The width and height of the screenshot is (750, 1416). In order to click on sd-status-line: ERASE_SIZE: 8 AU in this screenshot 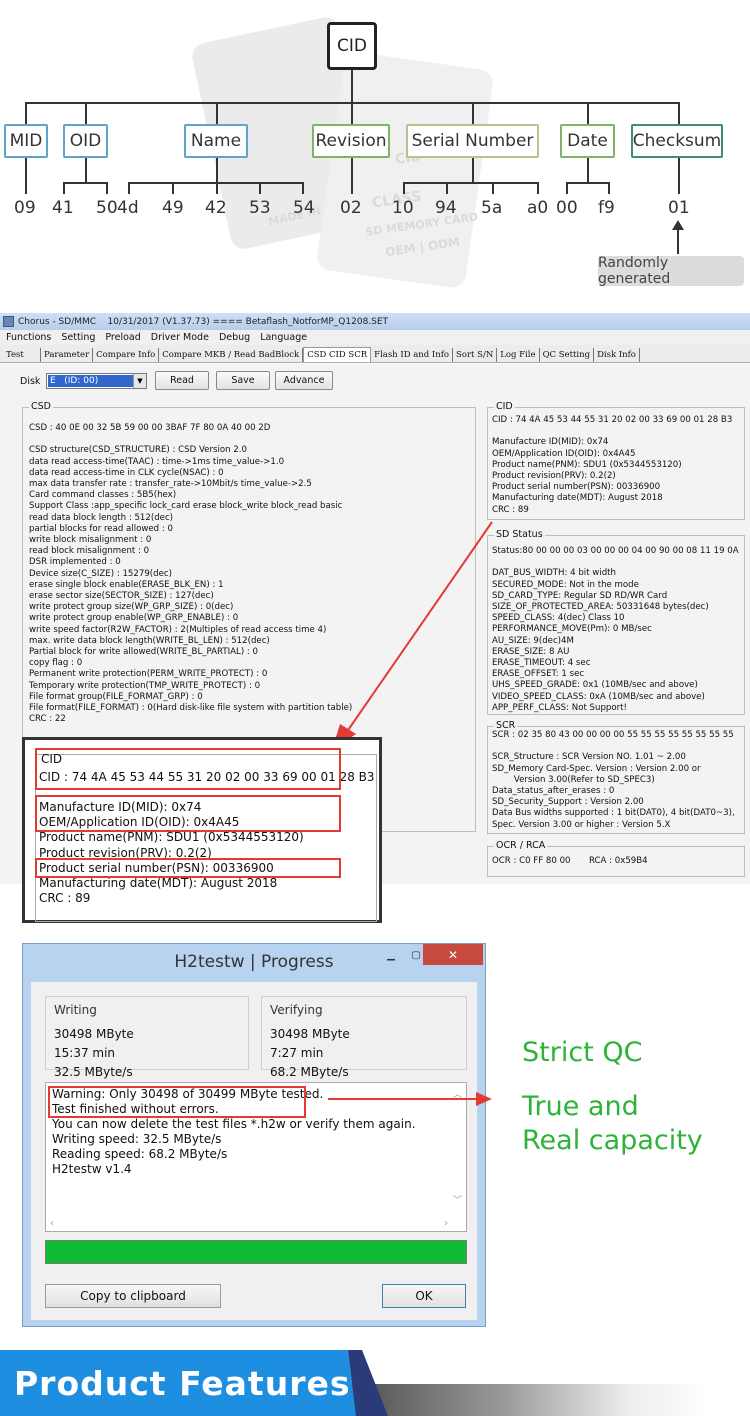, I will do `click(531, 651)`.